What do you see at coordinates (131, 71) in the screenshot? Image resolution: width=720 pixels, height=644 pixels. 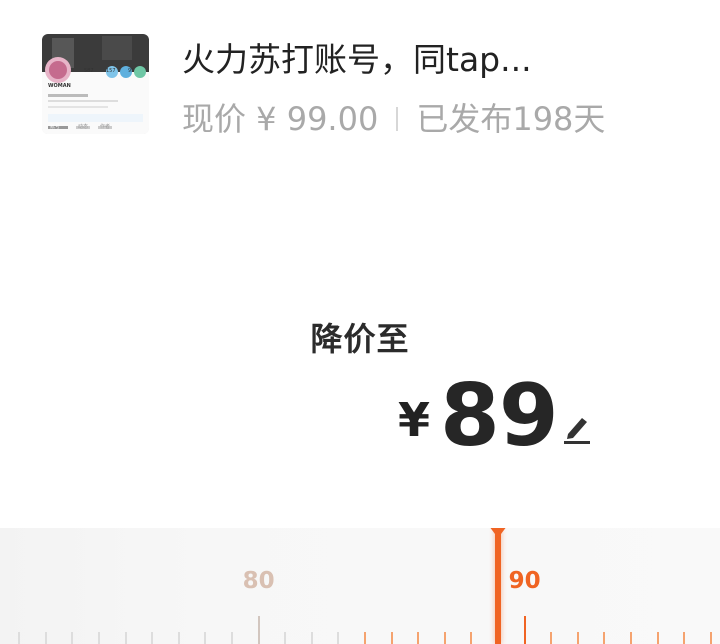 I see `thumbnail-stat: 95` at bounding box center [131, 71].